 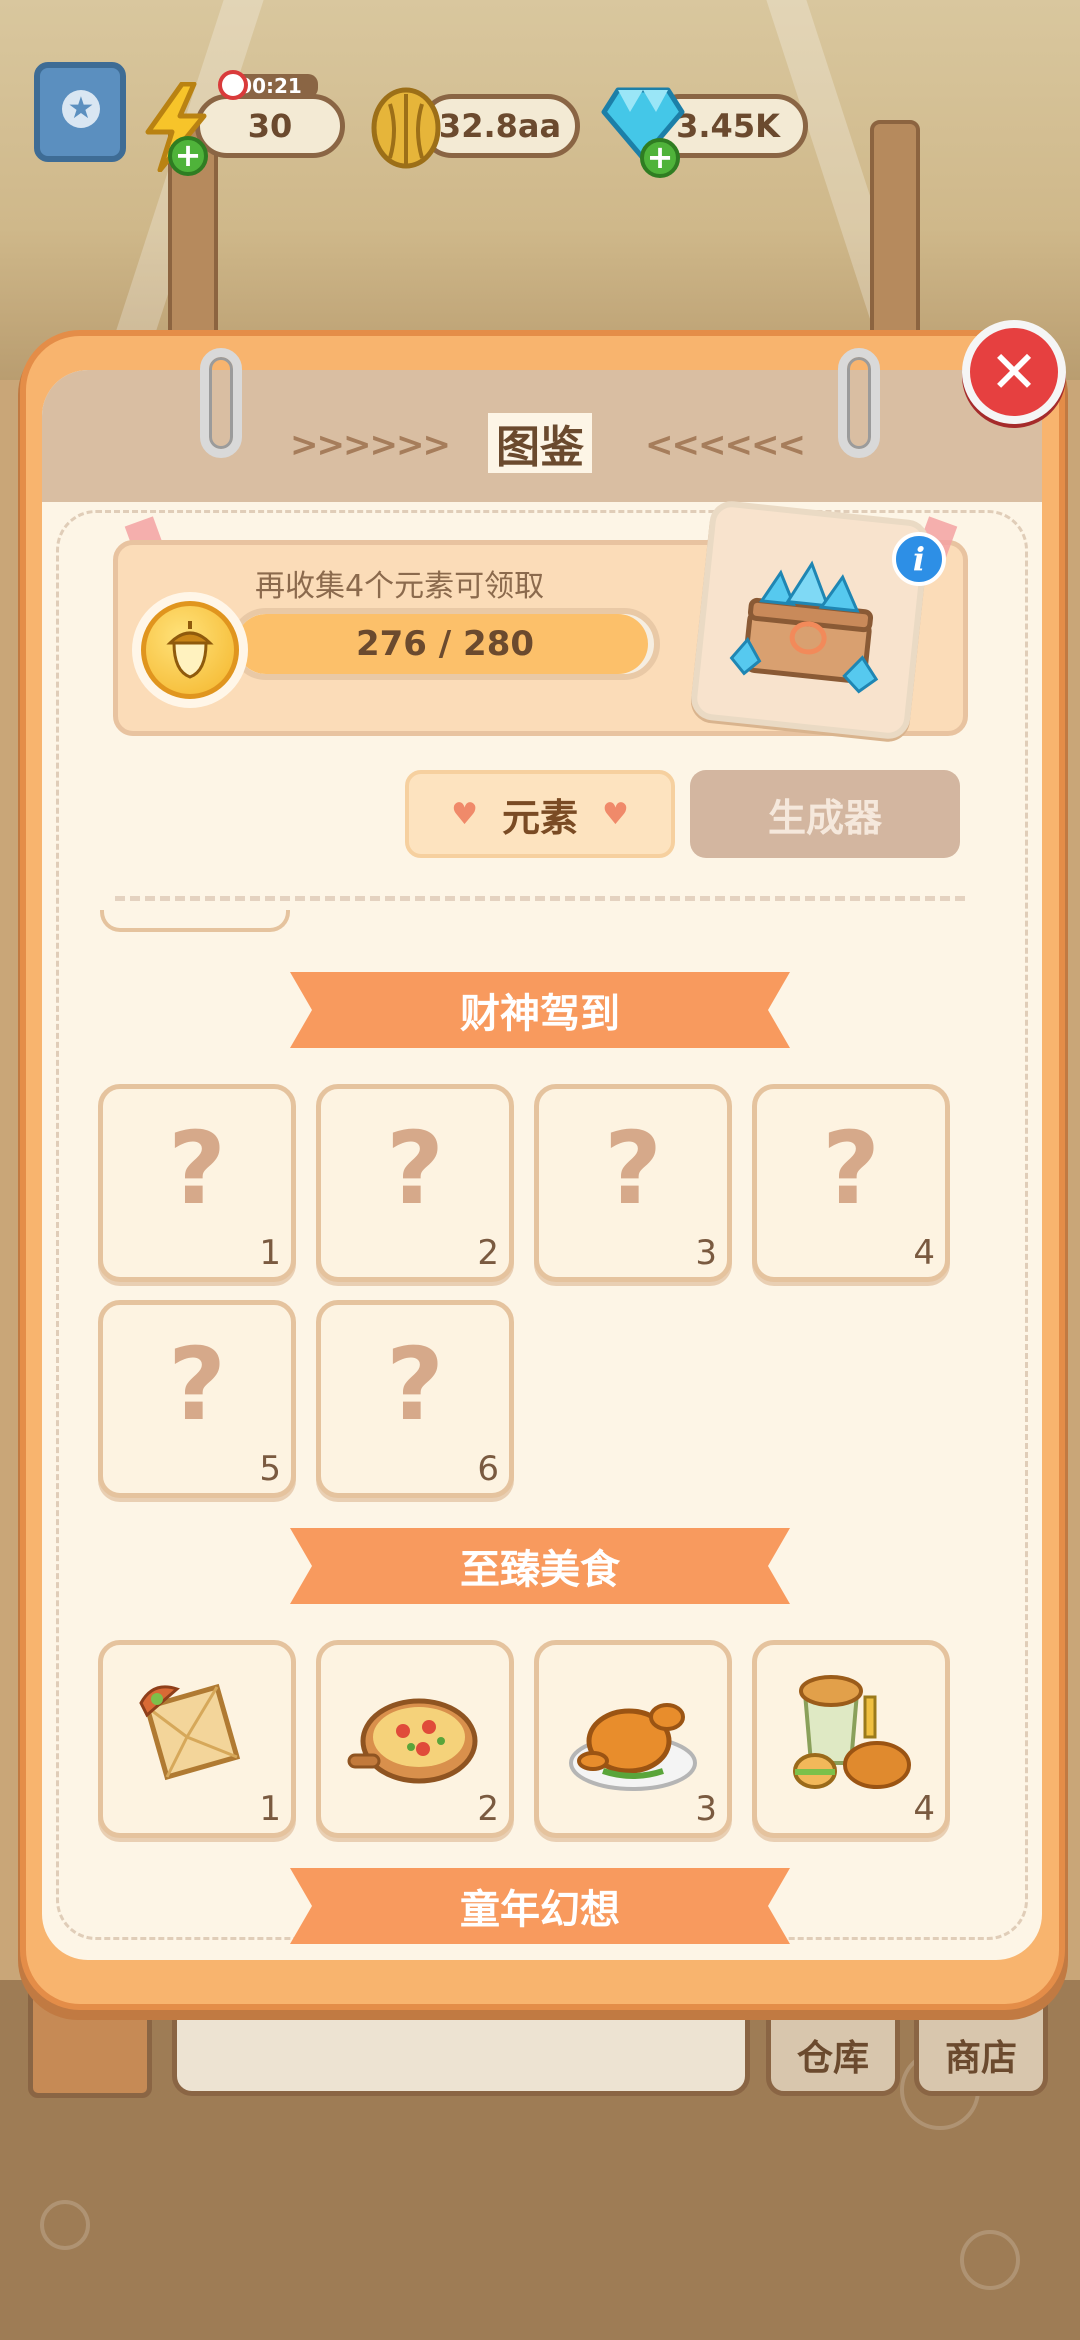 I want to click on info-icon: i, so click(x=919, y=559).